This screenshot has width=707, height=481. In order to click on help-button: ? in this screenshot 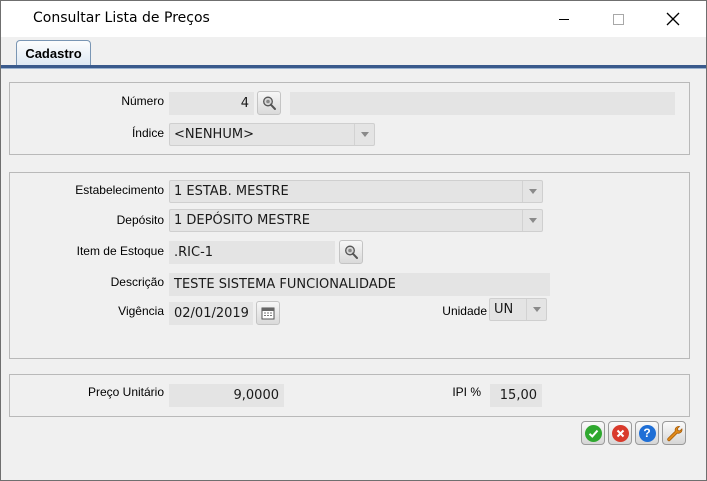, I will do `click(647, 433)`.